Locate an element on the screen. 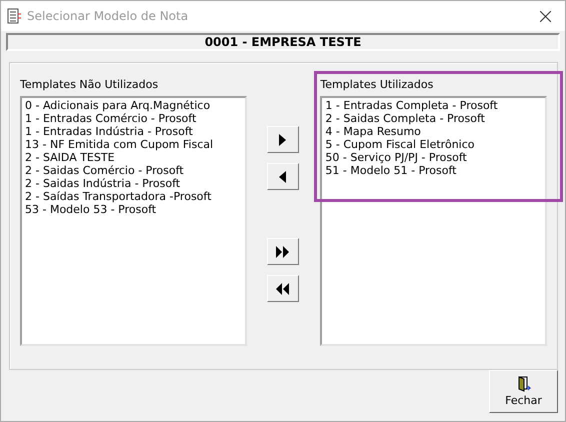  list-item: 53 - Modelo 53 - Prosoft is located at coordinates (133, 209).